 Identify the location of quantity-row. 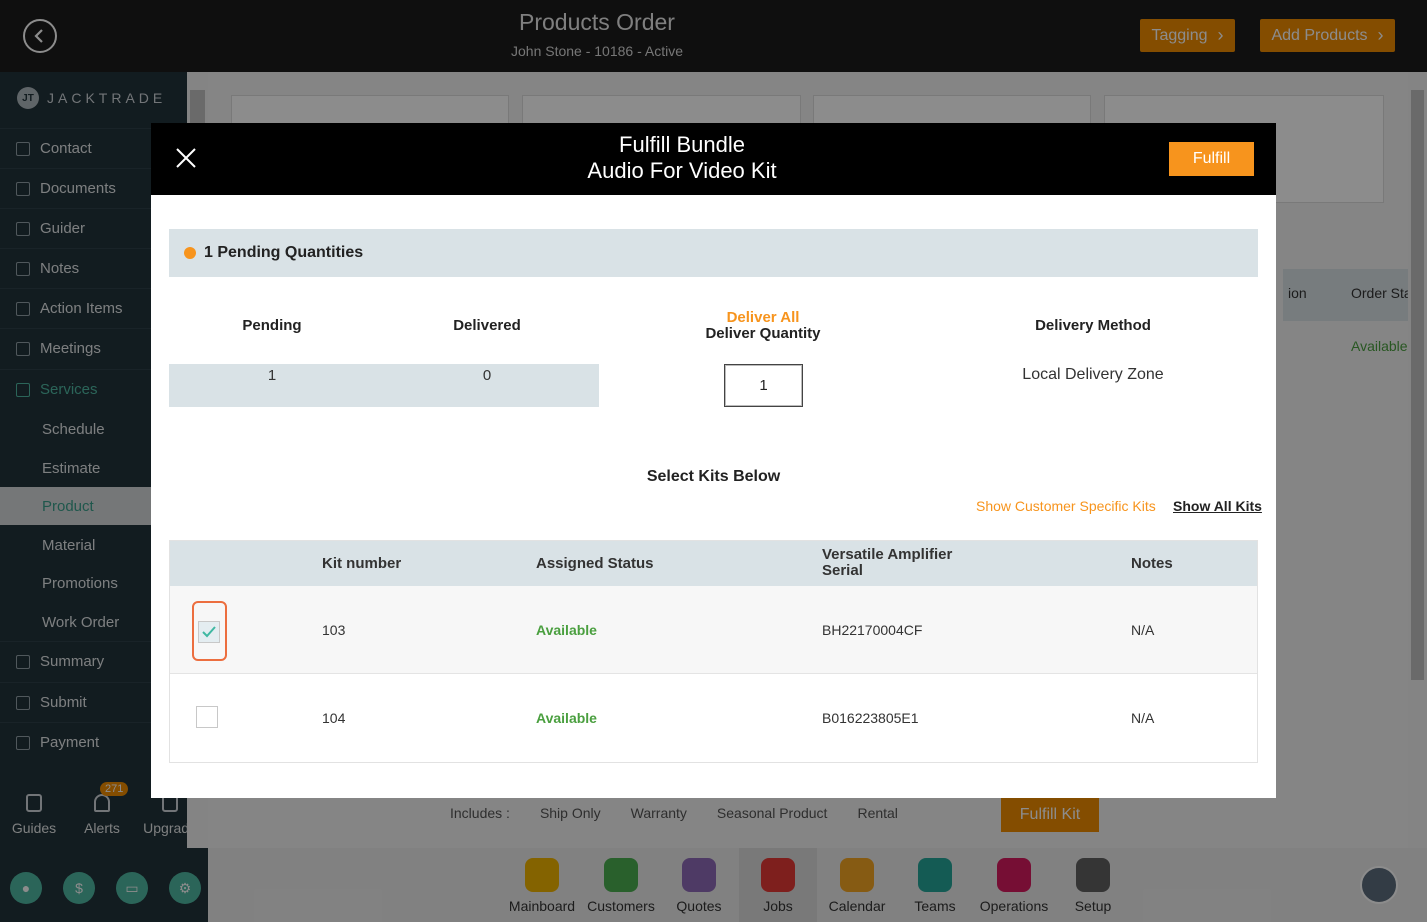
(384, 385).